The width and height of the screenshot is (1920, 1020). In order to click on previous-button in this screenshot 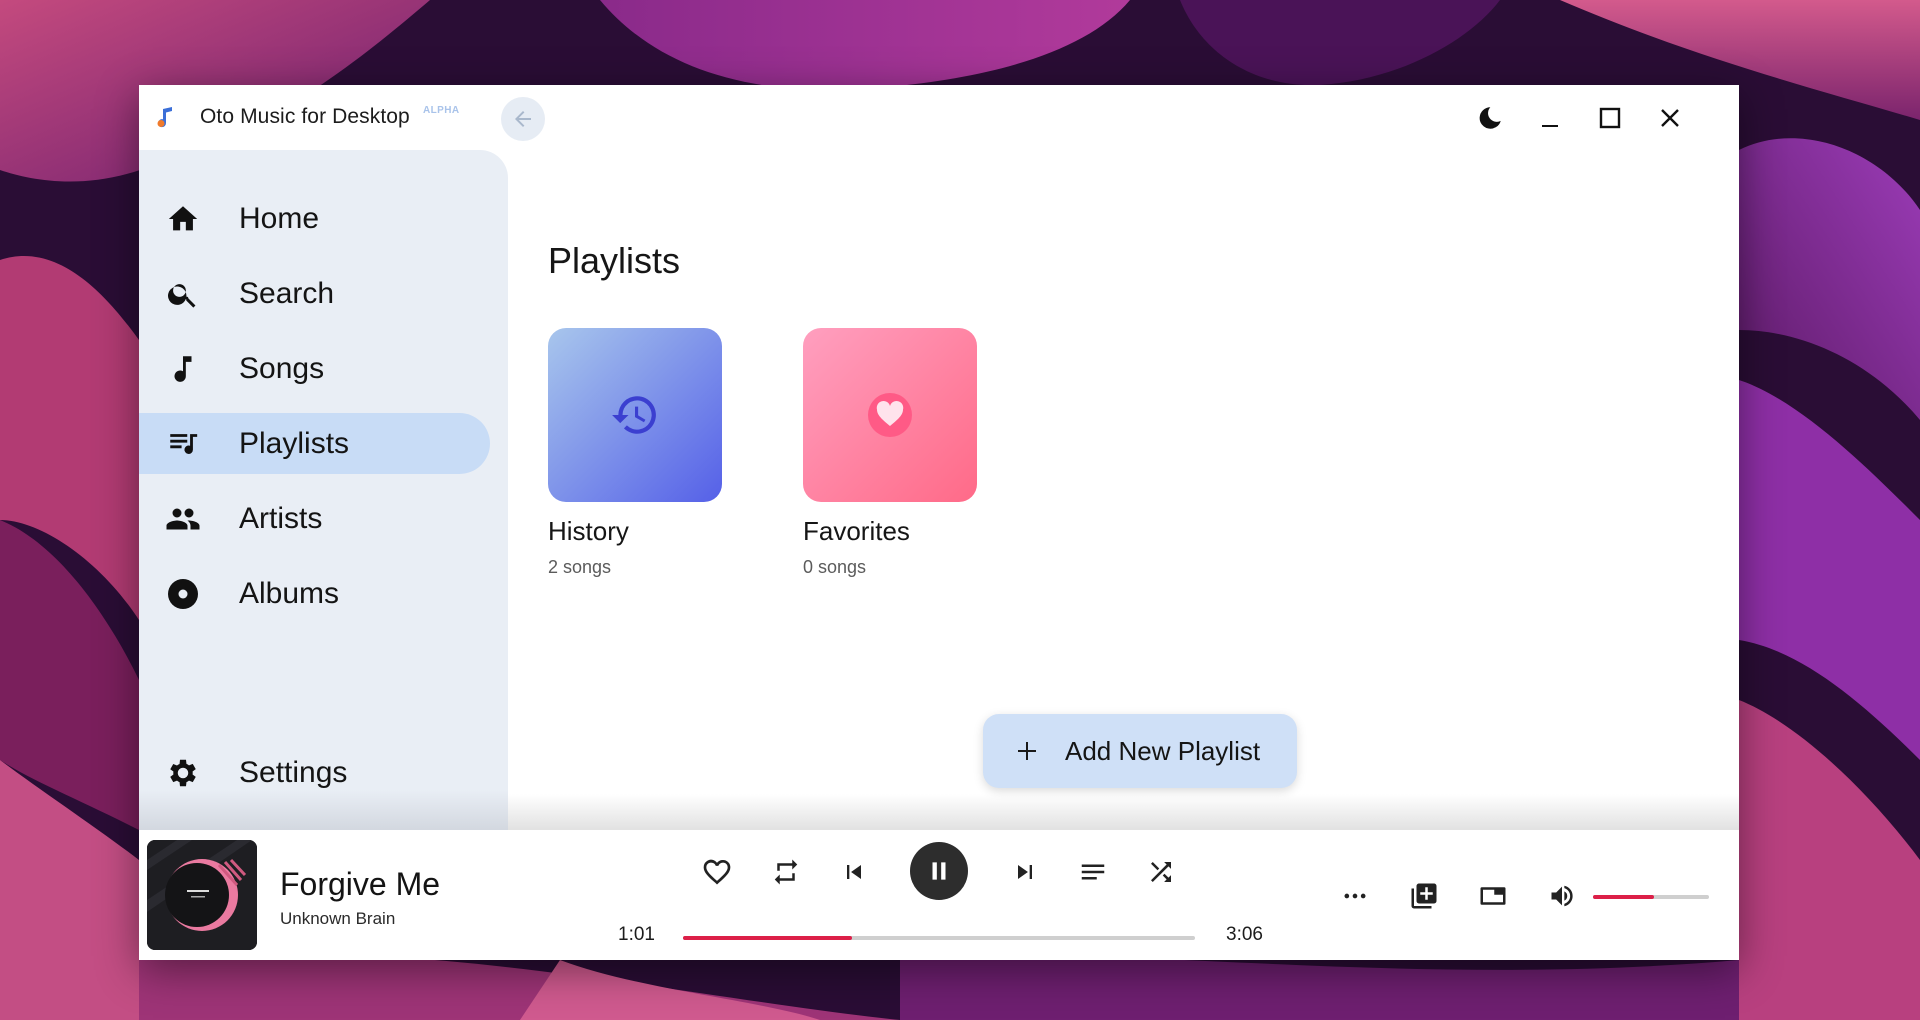, I will do `click(854, 872)`.